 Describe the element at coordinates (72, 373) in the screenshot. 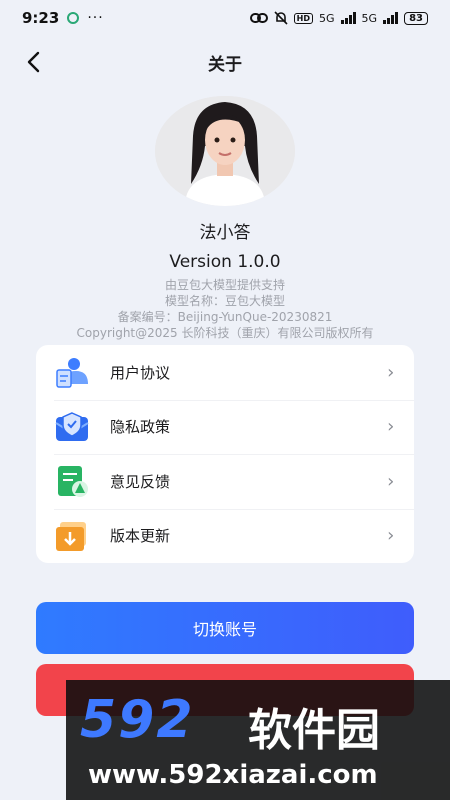

I see `user-agreement-icon` at that location.